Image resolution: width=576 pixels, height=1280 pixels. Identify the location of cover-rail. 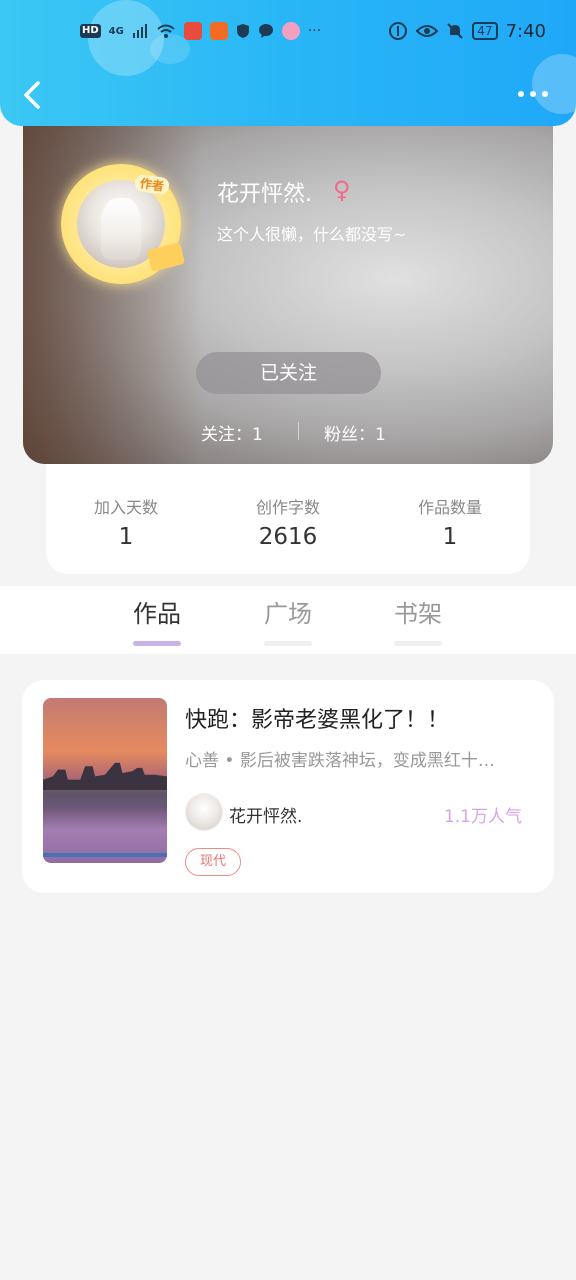
(105, 855).